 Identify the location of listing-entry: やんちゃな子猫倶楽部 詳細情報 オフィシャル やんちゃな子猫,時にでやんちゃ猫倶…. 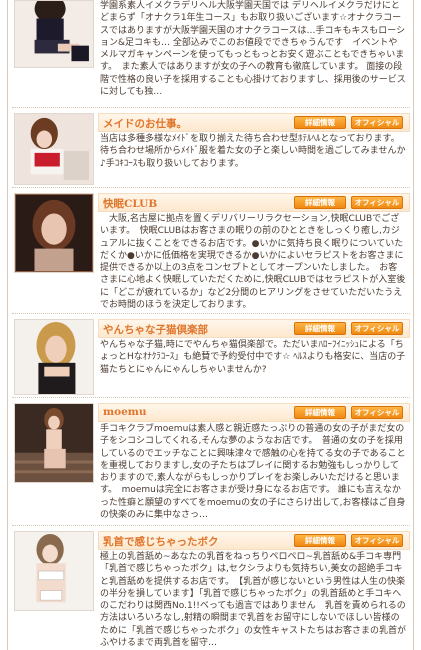
(211, 356).